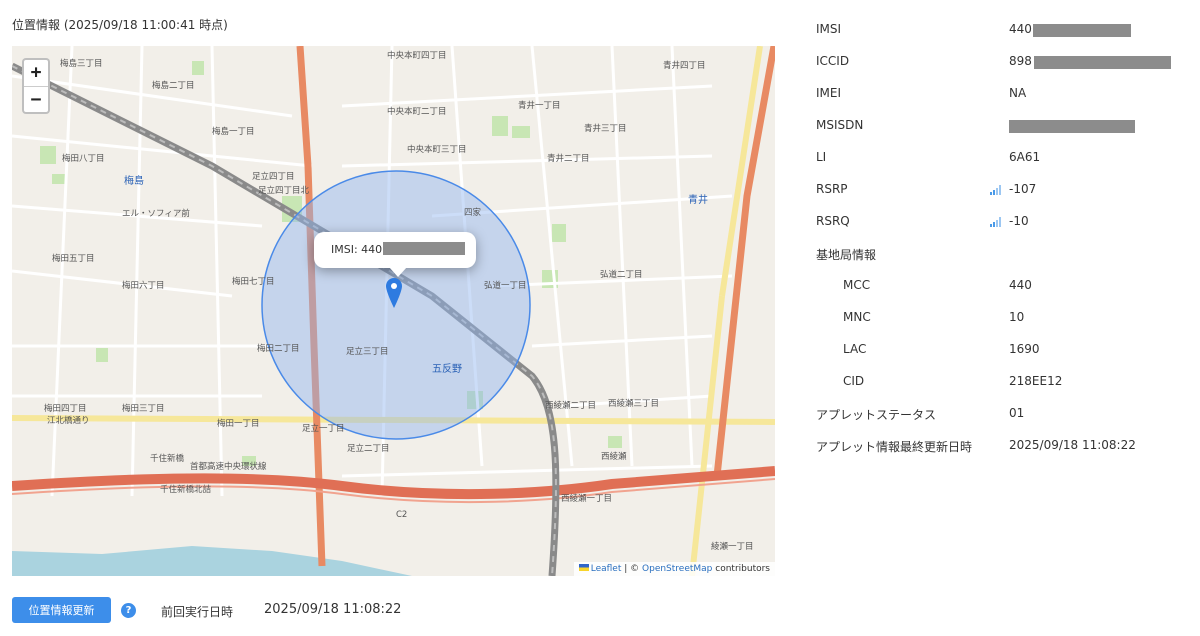 The height and width of the screenshot is (636, 1200). Describe the element at coordinates (1019, 221) in the screenshot. I see `rsrq-value: -10` at that location.